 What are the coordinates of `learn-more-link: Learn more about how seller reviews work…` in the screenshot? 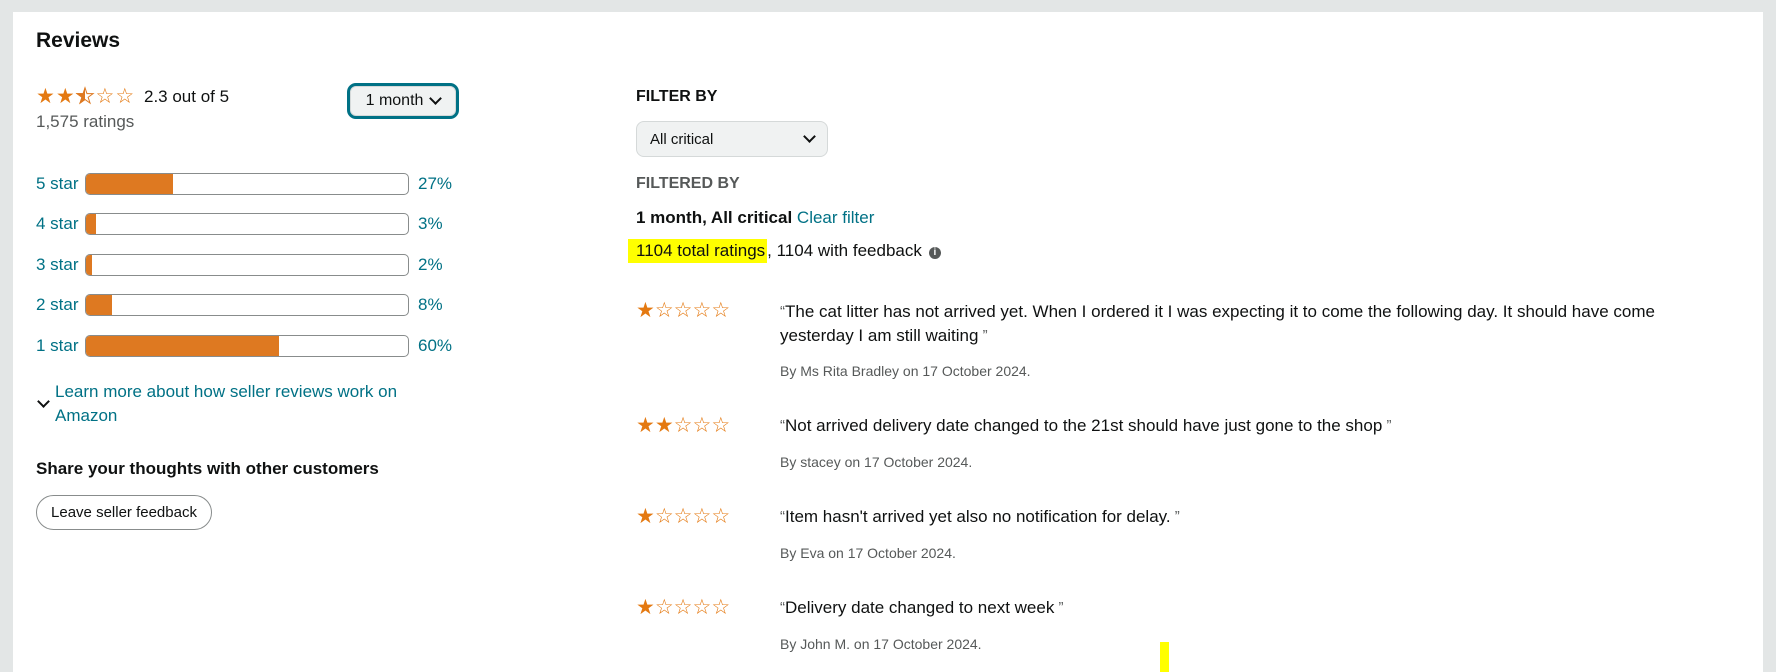 It's located at (250, 404).